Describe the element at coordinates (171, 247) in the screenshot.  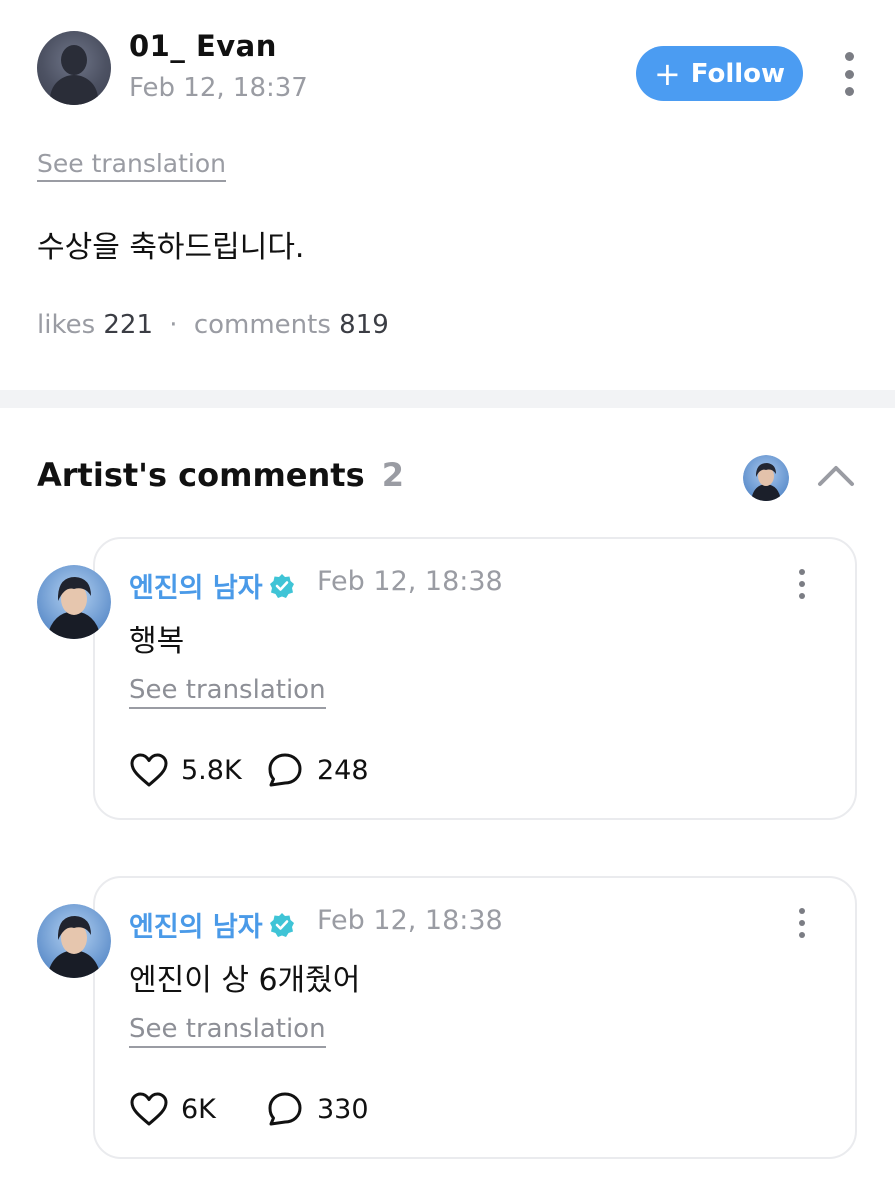
I see `post-body: 수상을 축하드립니다.` at that location.